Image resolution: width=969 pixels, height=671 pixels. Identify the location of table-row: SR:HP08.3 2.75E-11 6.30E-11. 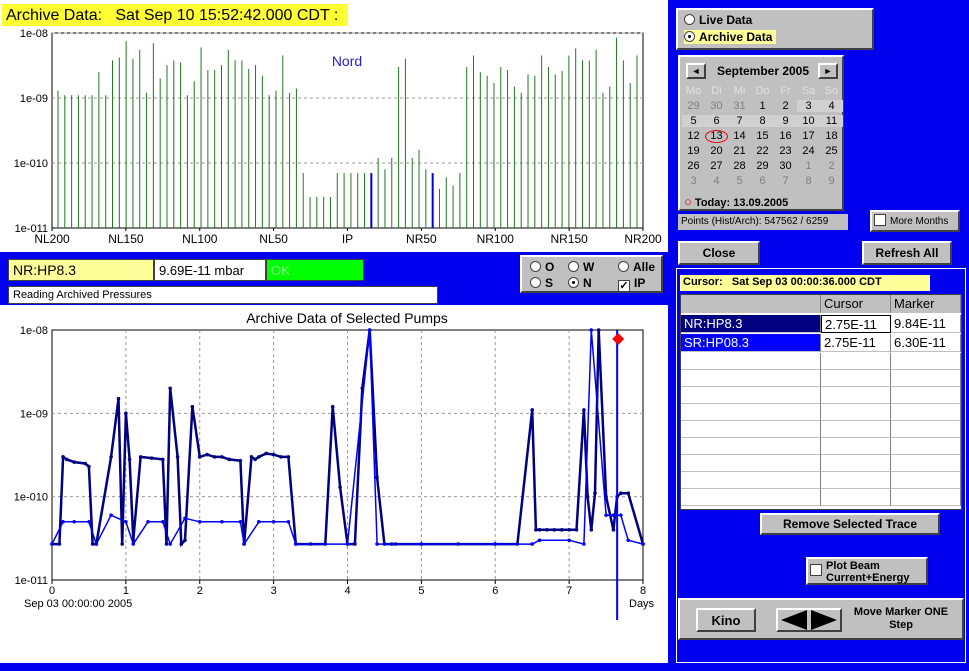
(821, 343).